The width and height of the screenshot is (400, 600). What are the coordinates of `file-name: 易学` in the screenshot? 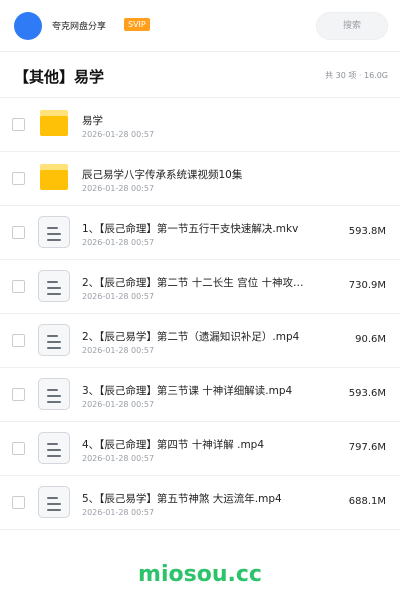 It's located at (92, 121).